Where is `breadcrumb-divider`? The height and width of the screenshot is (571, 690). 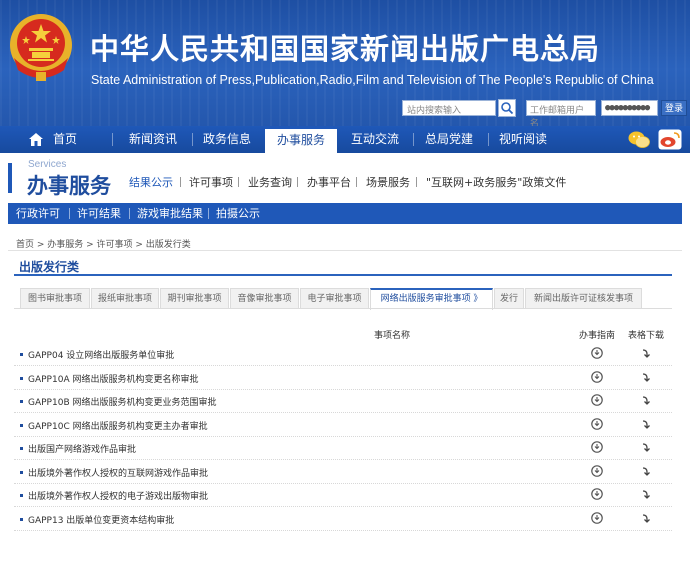
breadcrumb-divider is located at coordinates (345, 250).